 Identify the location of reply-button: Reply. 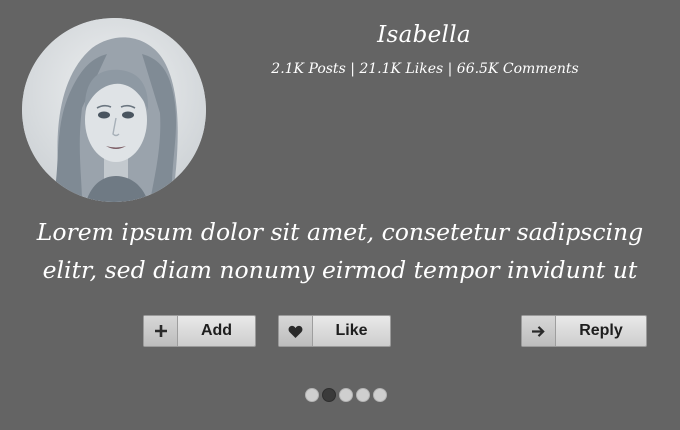
(584, 331).